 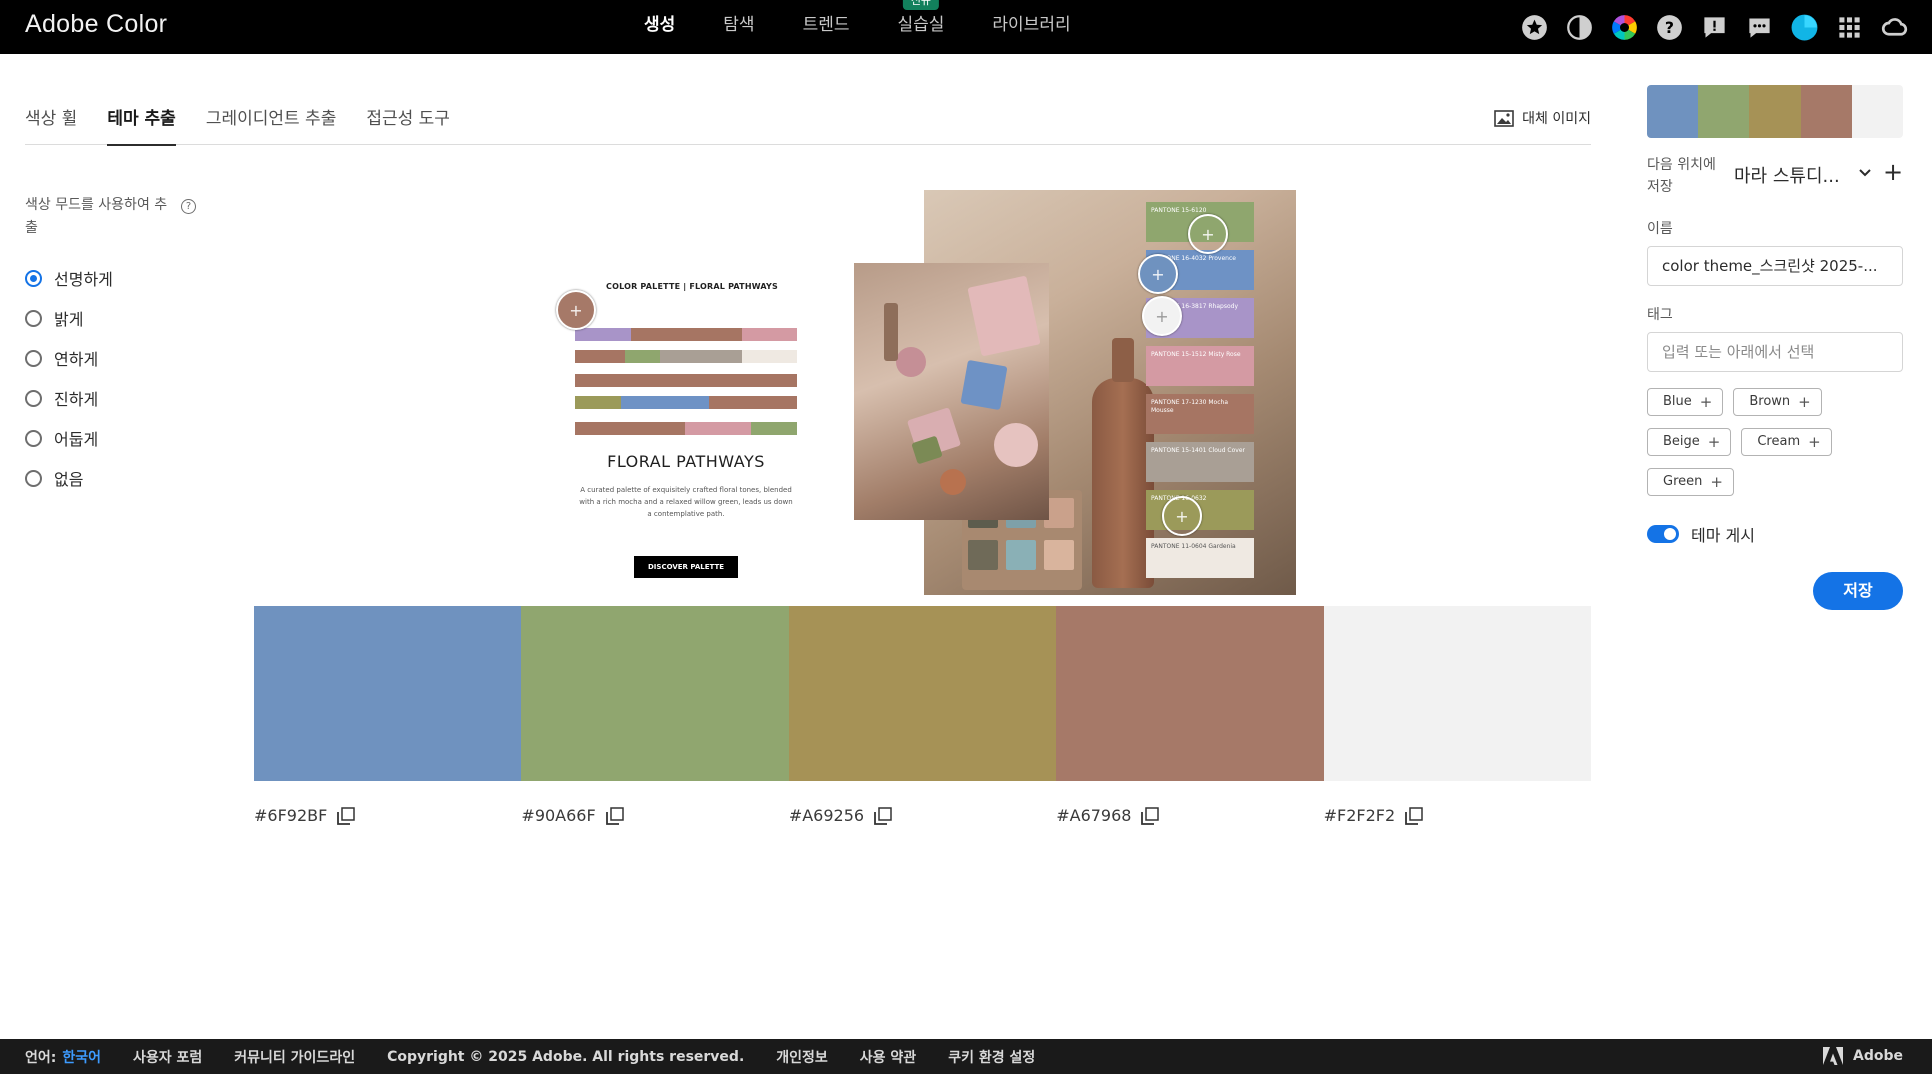 What do you see at coordinates (1849, 27) in the screenshot?
I see `apps-grid-icon` at bounding box center [1849, 27].